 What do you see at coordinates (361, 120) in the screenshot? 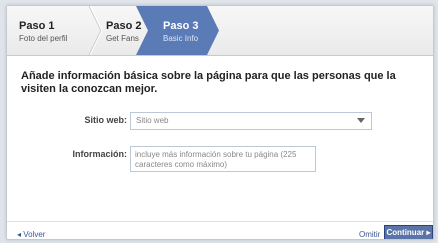
I see `chevron-down-icon` at bounding box center [361, 120].